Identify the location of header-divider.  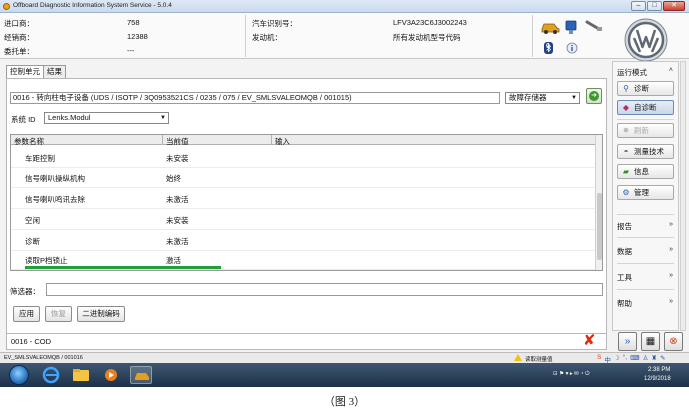
(245, 36).